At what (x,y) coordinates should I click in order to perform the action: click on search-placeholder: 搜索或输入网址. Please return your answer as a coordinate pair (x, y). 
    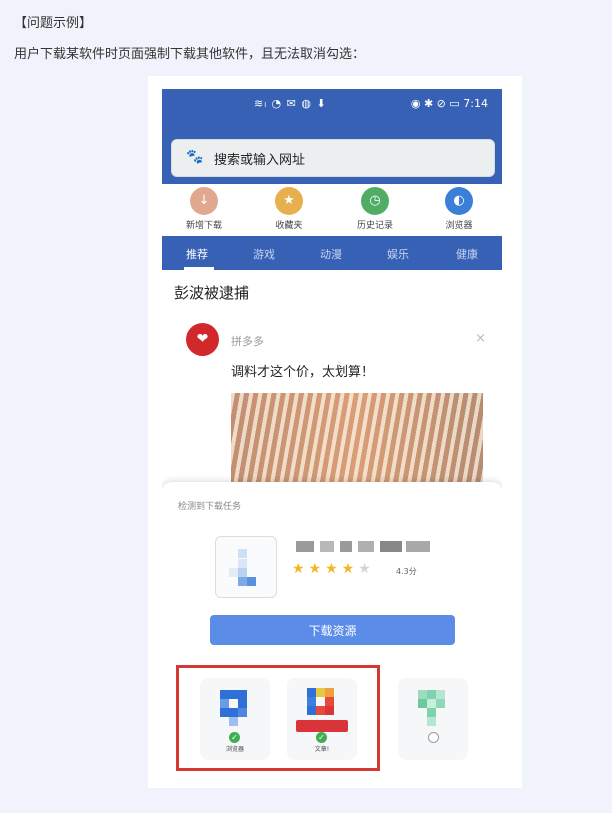
    Looking at the image, I should click on (260, 160).